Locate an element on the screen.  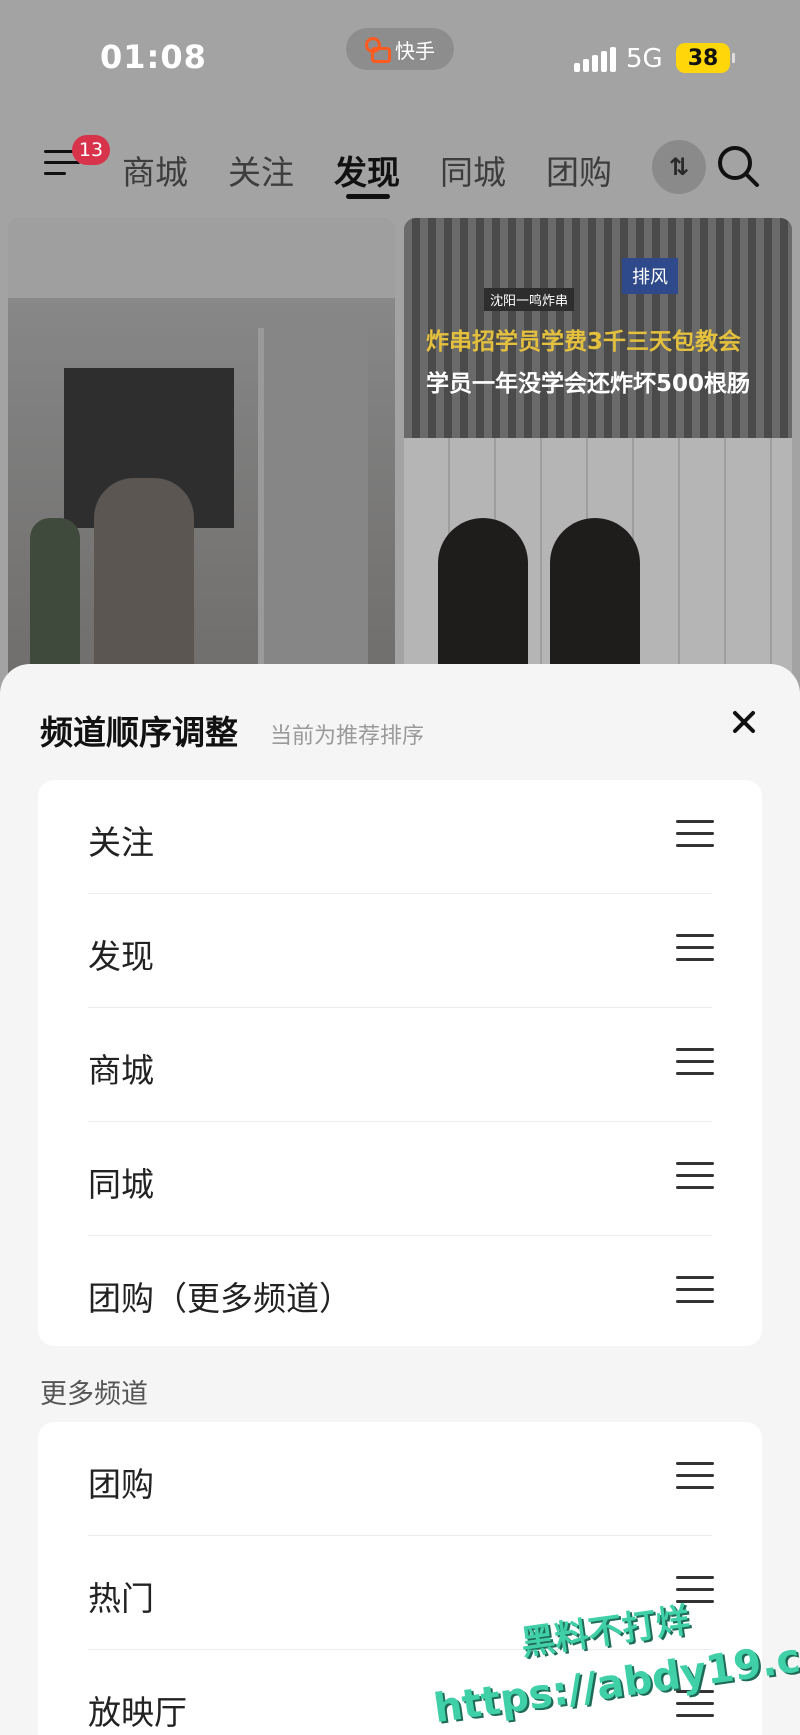
search-icon is located at coordinates (738, 166).